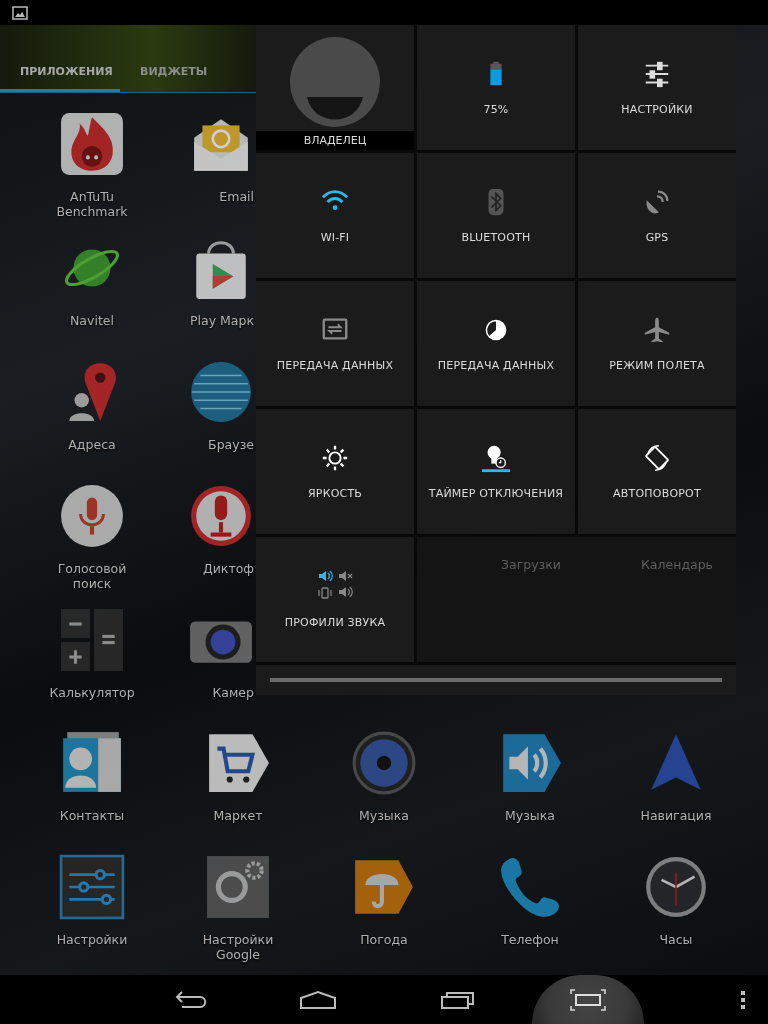 The image size is (768, 1024). Describe the element at coordinates (657, 215) in the screenshot. I see `gps-toggle: GPS` at that location.